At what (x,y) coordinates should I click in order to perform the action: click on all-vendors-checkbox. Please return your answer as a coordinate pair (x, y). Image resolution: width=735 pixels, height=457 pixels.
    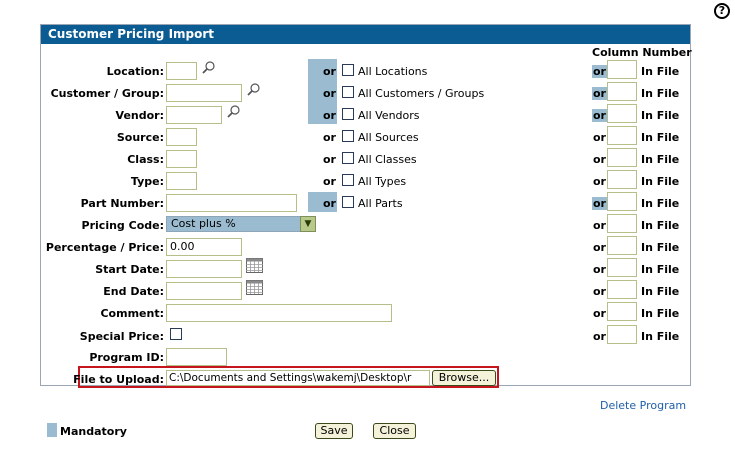
    Looking at the image, I should click on (348, 114).